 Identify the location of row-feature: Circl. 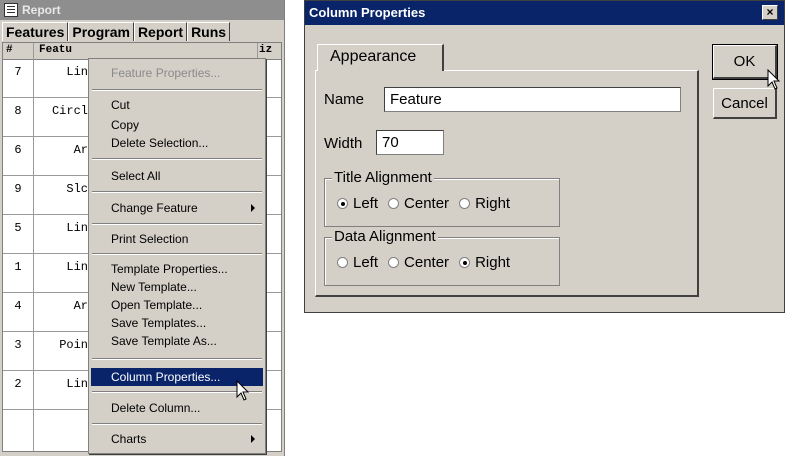
(69, 111).